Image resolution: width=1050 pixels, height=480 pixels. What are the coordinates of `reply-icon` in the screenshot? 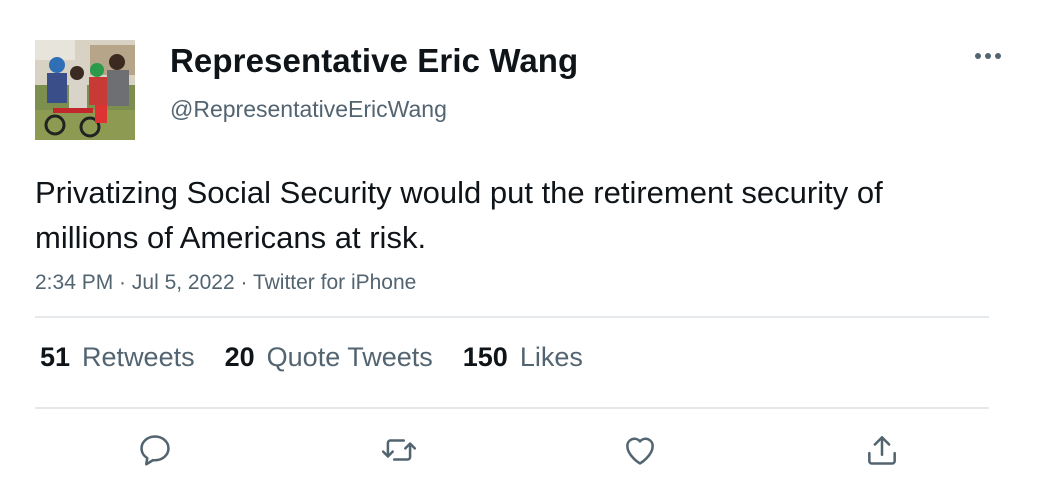 It's located at (155, 450).